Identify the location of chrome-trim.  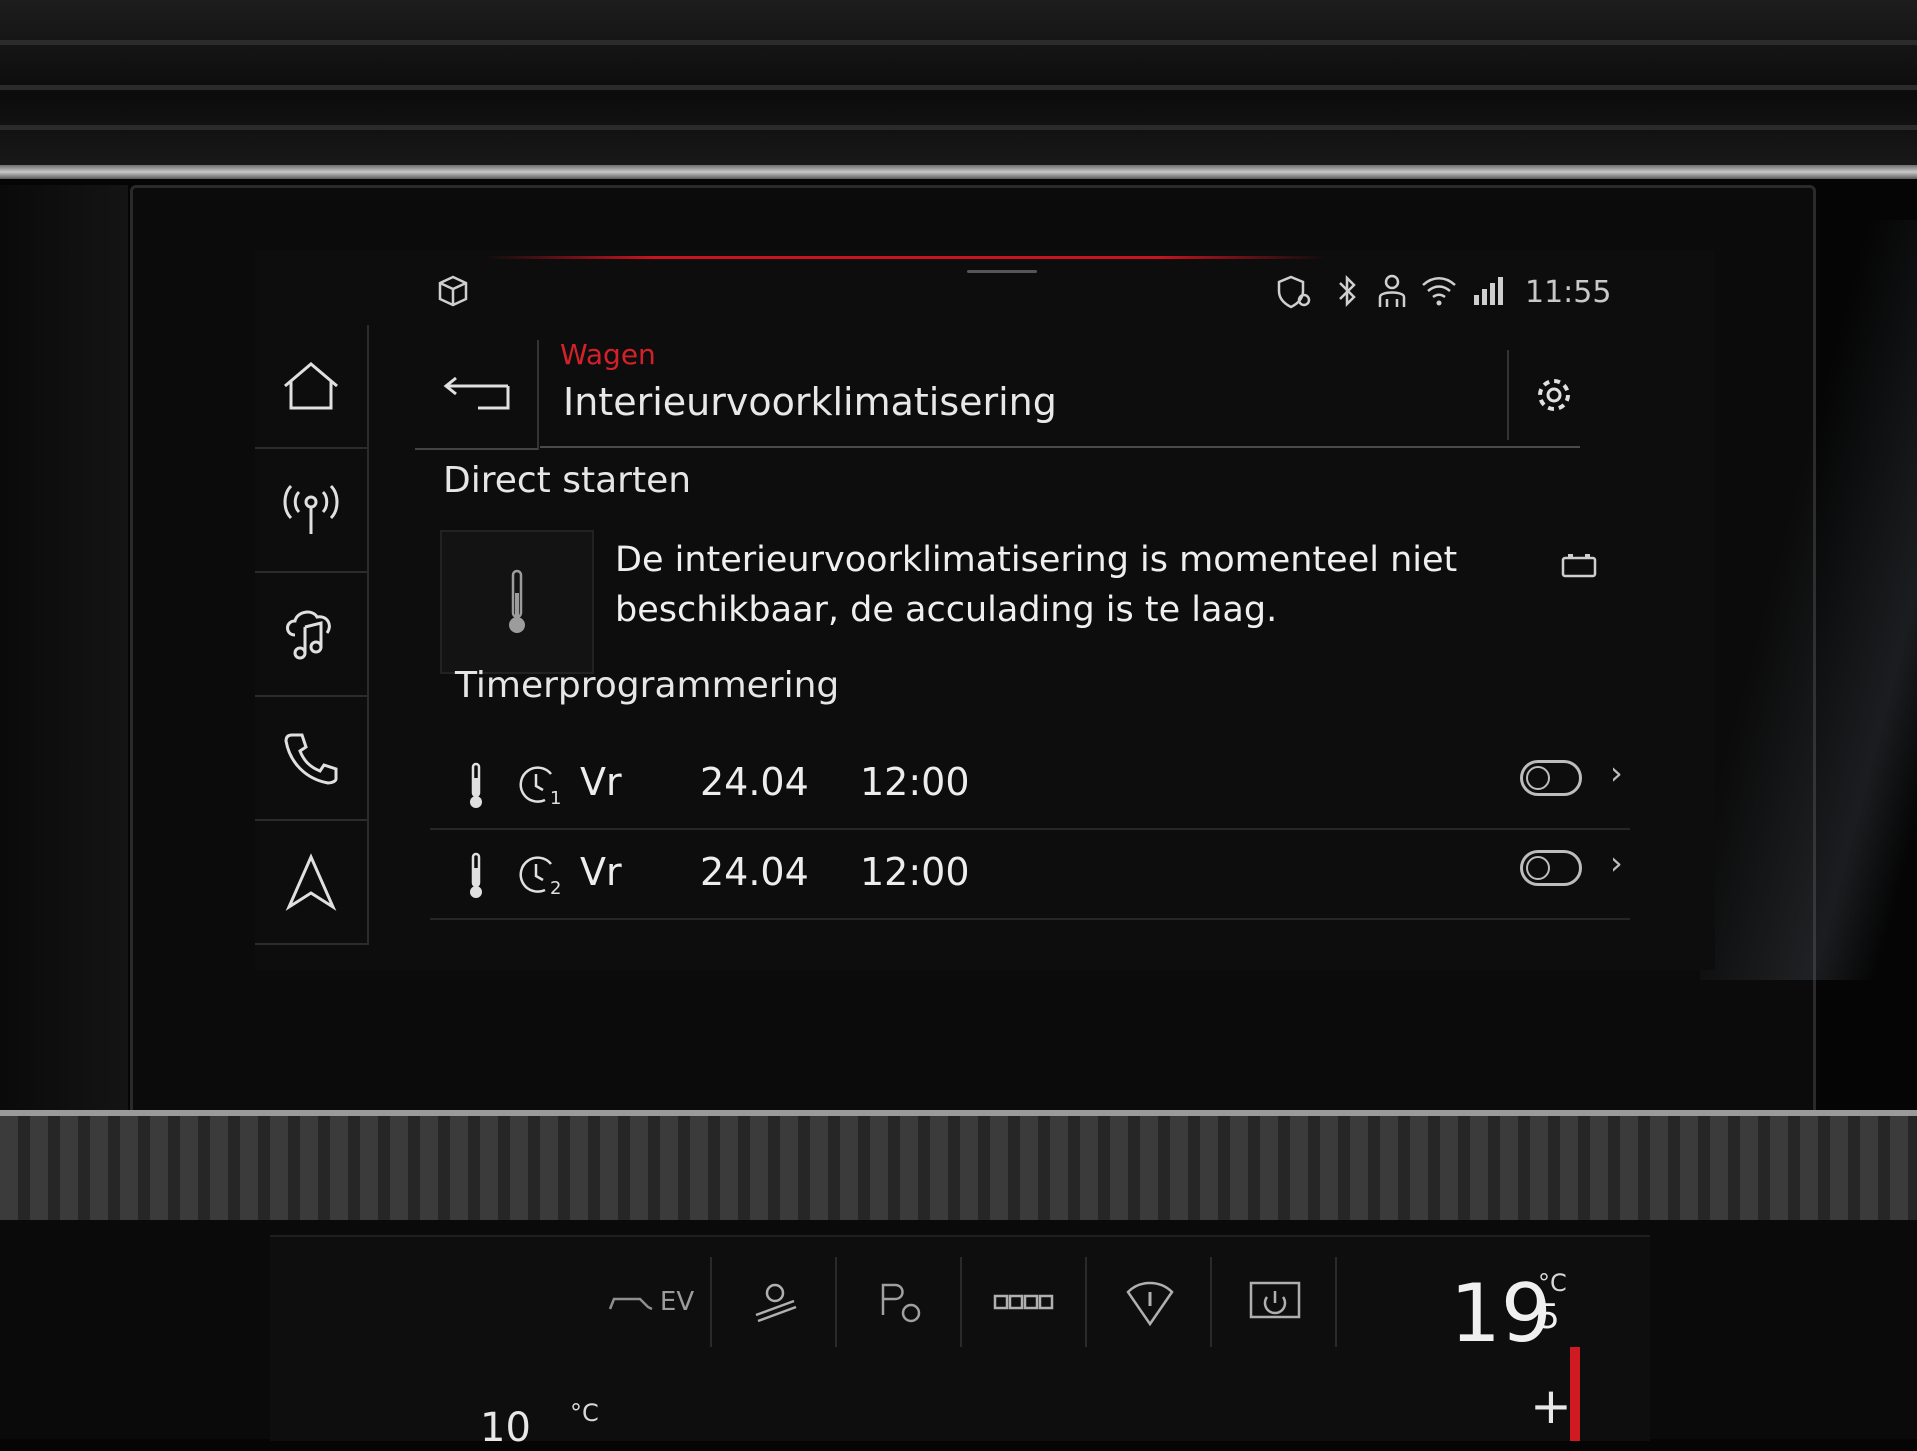
(958, 172).